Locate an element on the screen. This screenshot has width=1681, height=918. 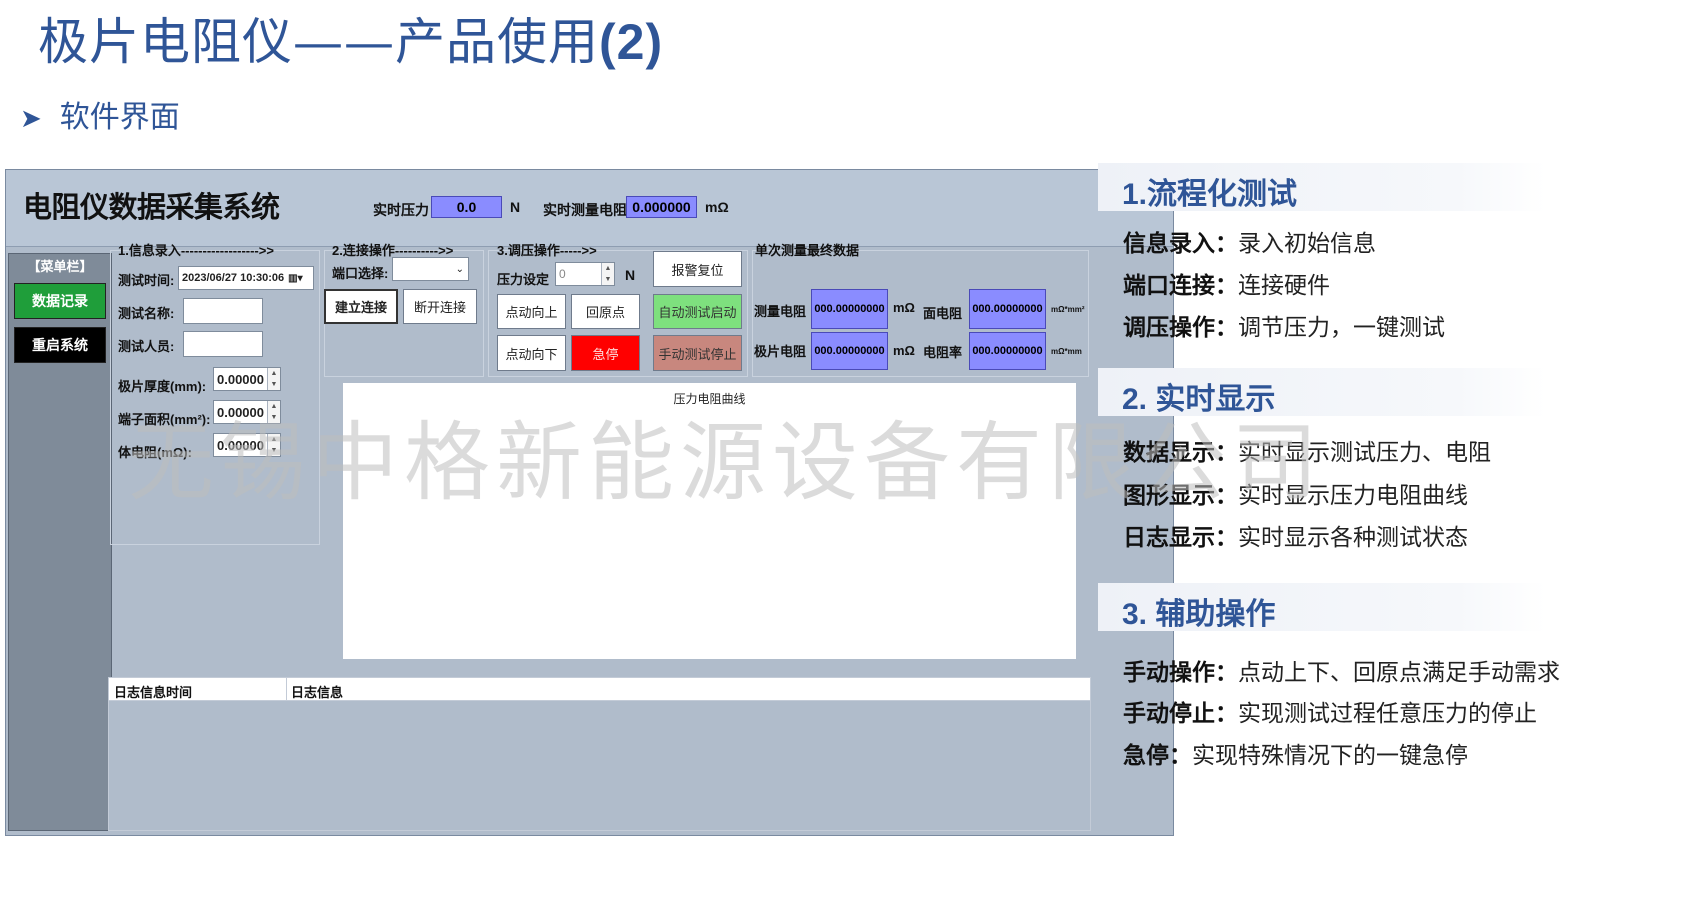
jog-up-button: 点动向上 is located at coordinates (531, 311).